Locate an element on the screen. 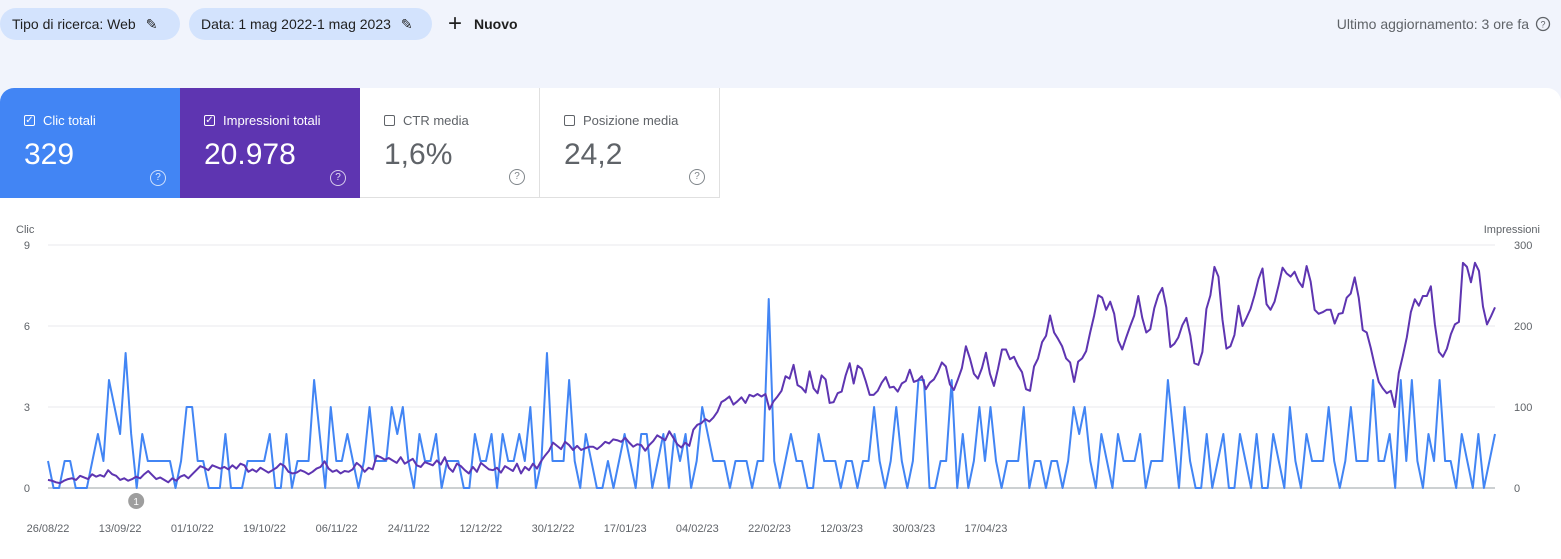  x-tick-label: 12/03/23 is located at coordinates (841, 529).